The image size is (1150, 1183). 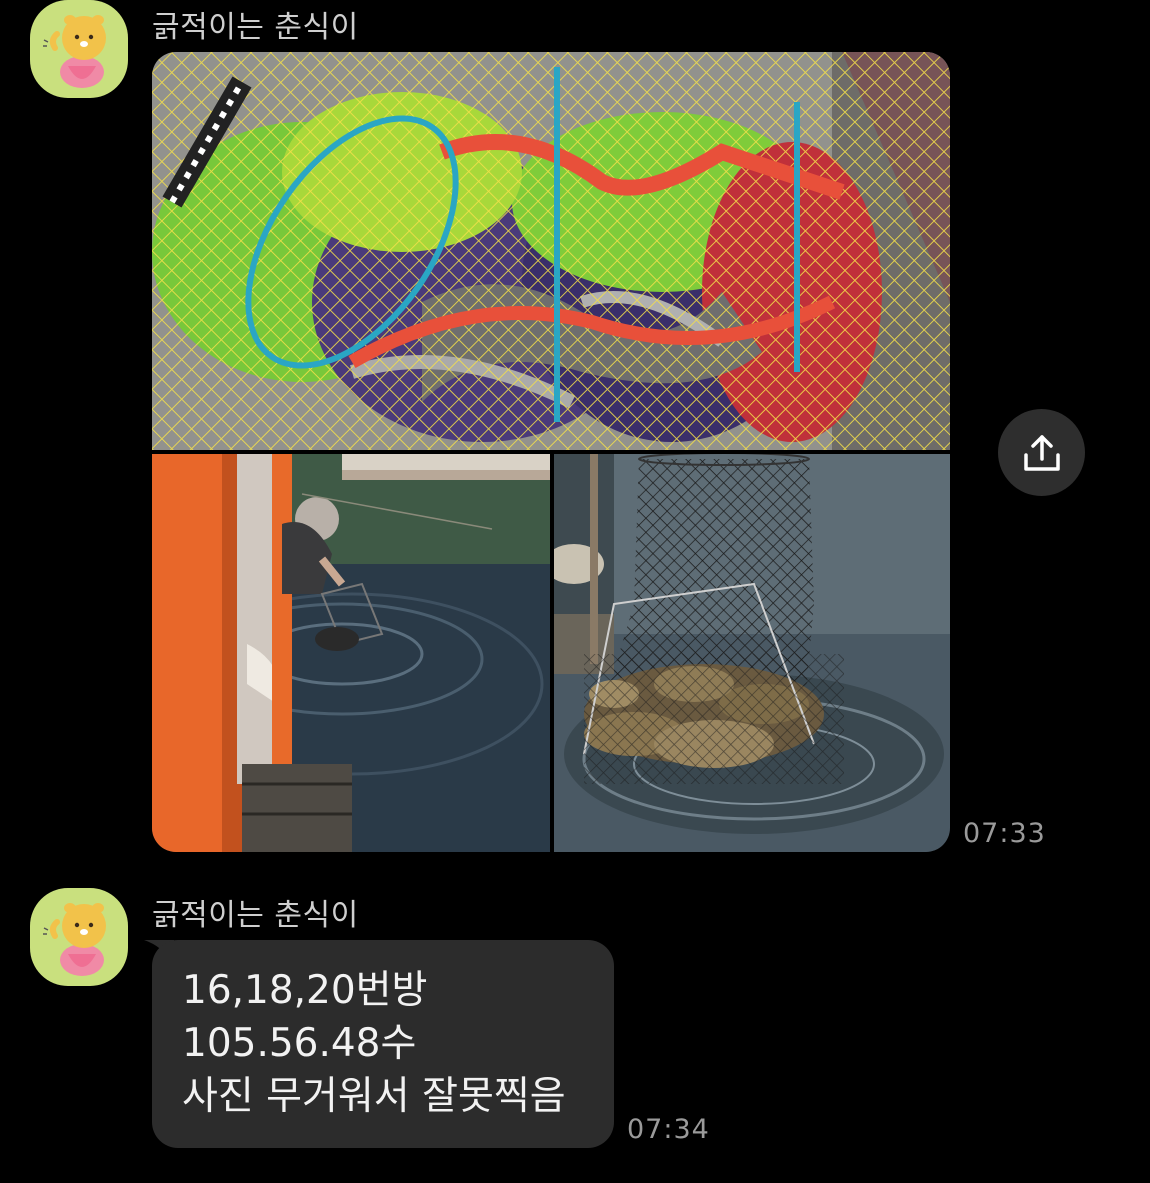 I want to click on photo-person-lifting-net-image, so click(x=351, y=653).